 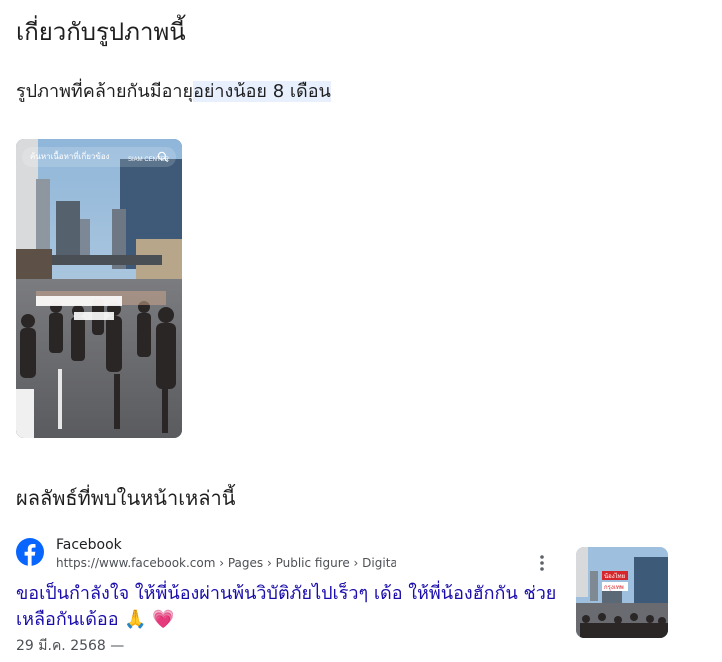 What do you see at coordinates (101, 32) in the screenshot?
I see `page-title: เกี่ยวกับรูปภาพนี้` at bounding box center [101, 32].